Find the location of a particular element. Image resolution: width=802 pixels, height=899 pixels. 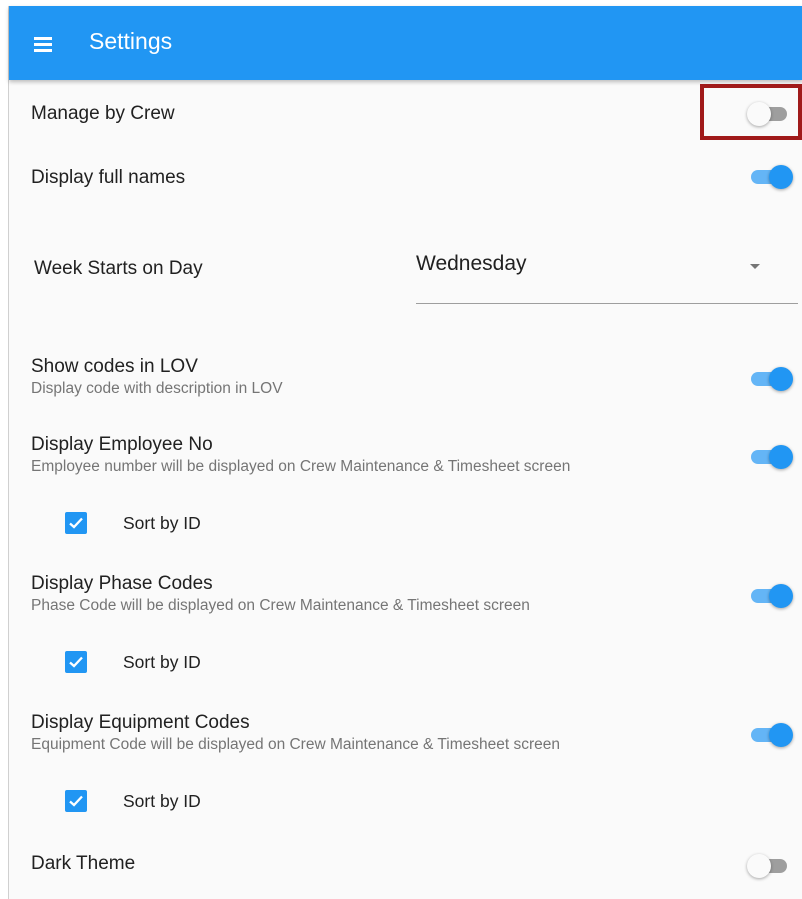

setting-display-full-names: Display full names is located at coordinates (405, 186).